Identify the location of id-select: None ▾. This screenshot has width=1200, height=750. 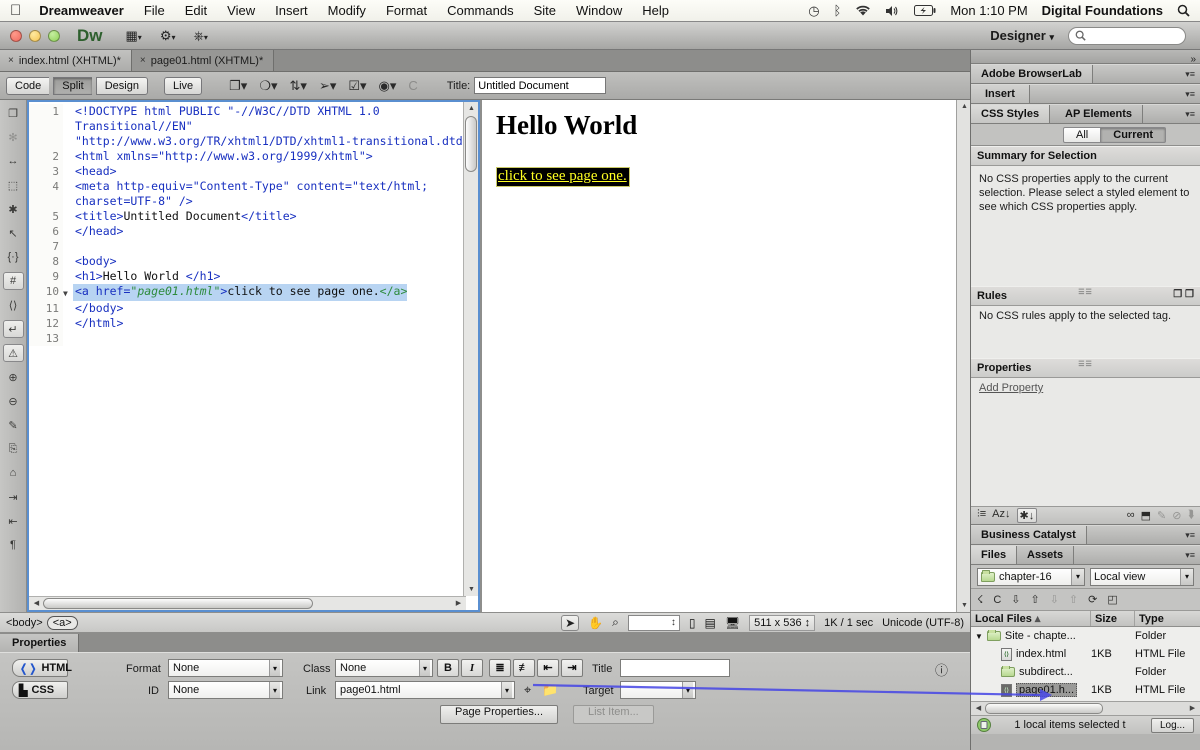
(225, 690).